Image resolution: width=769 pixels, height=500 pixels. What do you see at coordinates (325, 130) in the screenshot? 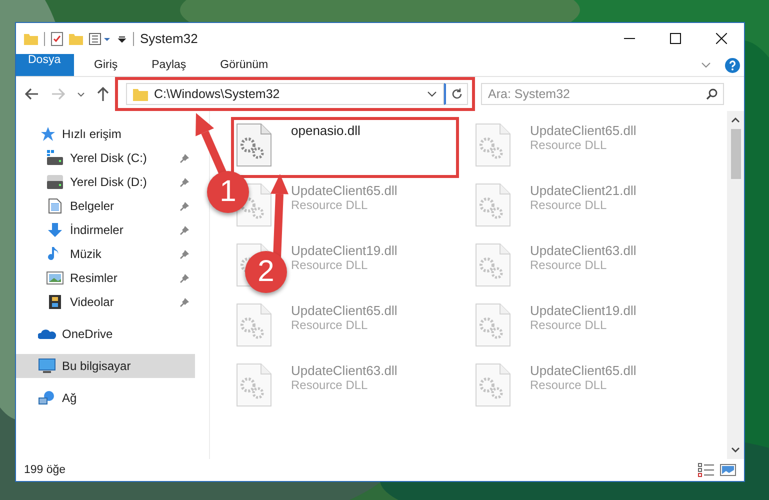
I see `file-name: openasio.dll` at bounding box center [325, 130].